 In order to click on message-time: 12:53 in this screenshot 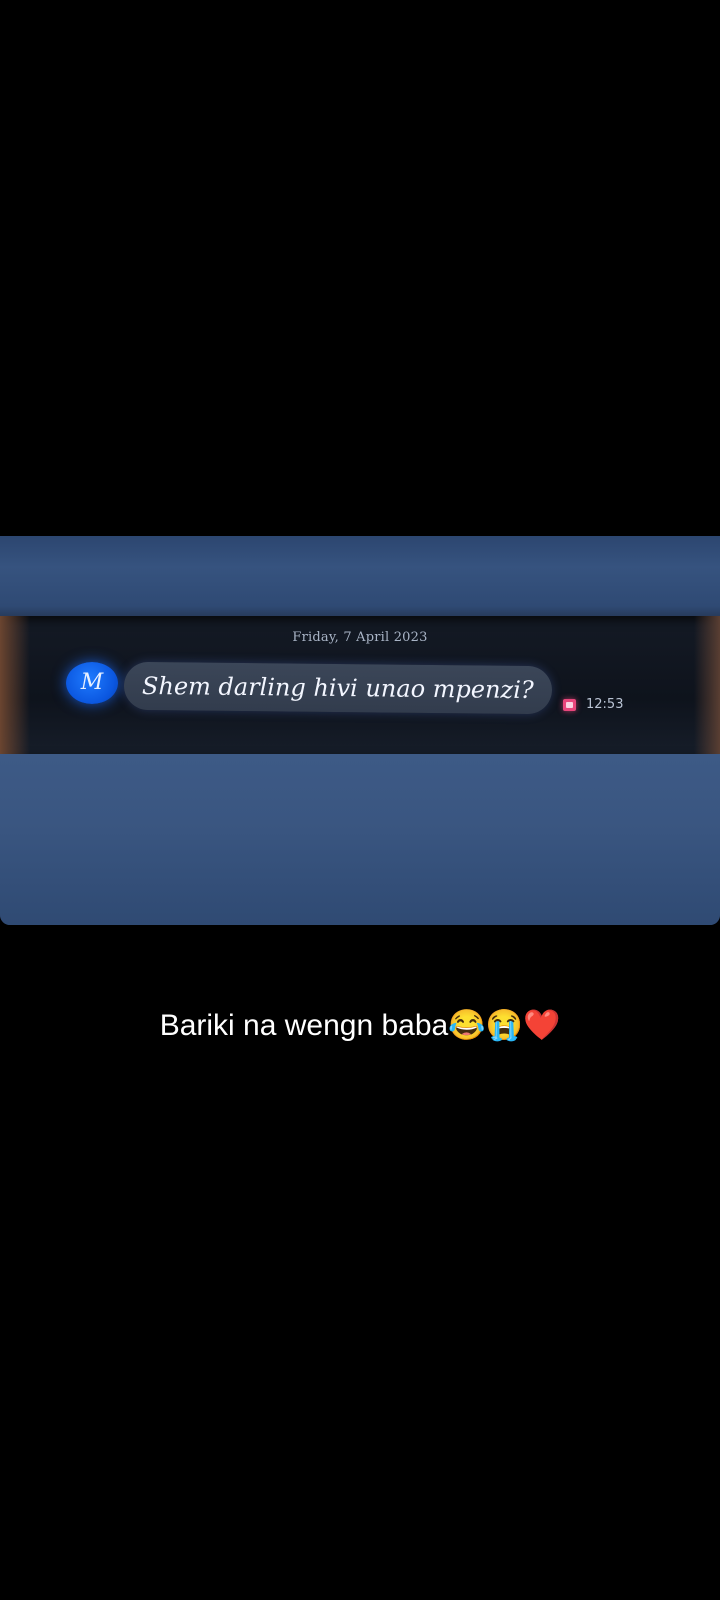, I will do `click(605, 704)`.